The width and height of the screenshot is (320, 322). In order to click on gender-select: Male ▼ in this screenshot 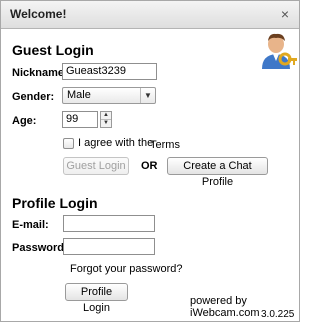, I will do `click(109, 95)`.